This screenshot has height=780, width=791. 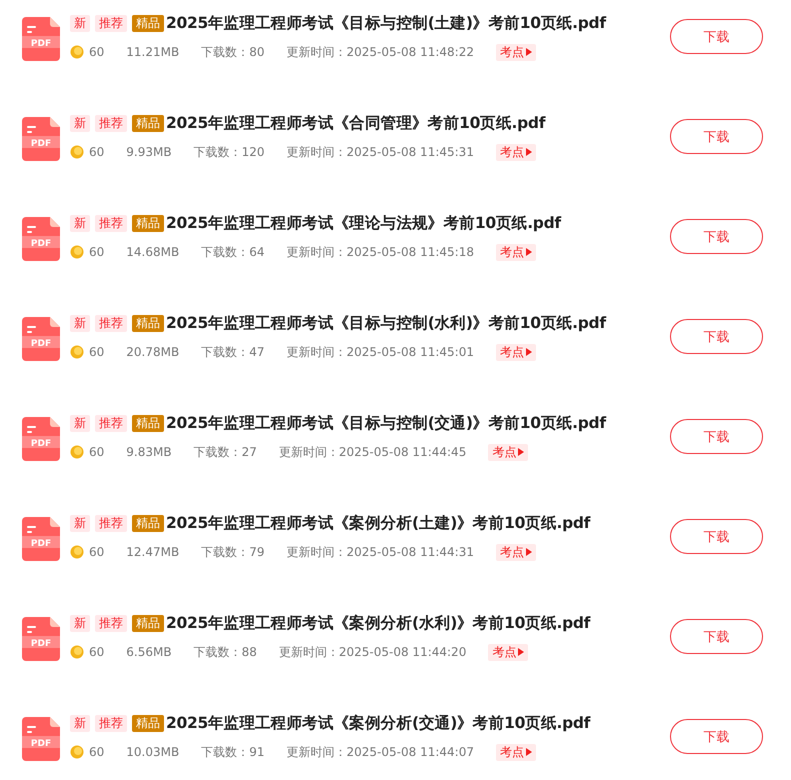 I want to click on file-size: 11.21MB, so click(x=153, y=52).